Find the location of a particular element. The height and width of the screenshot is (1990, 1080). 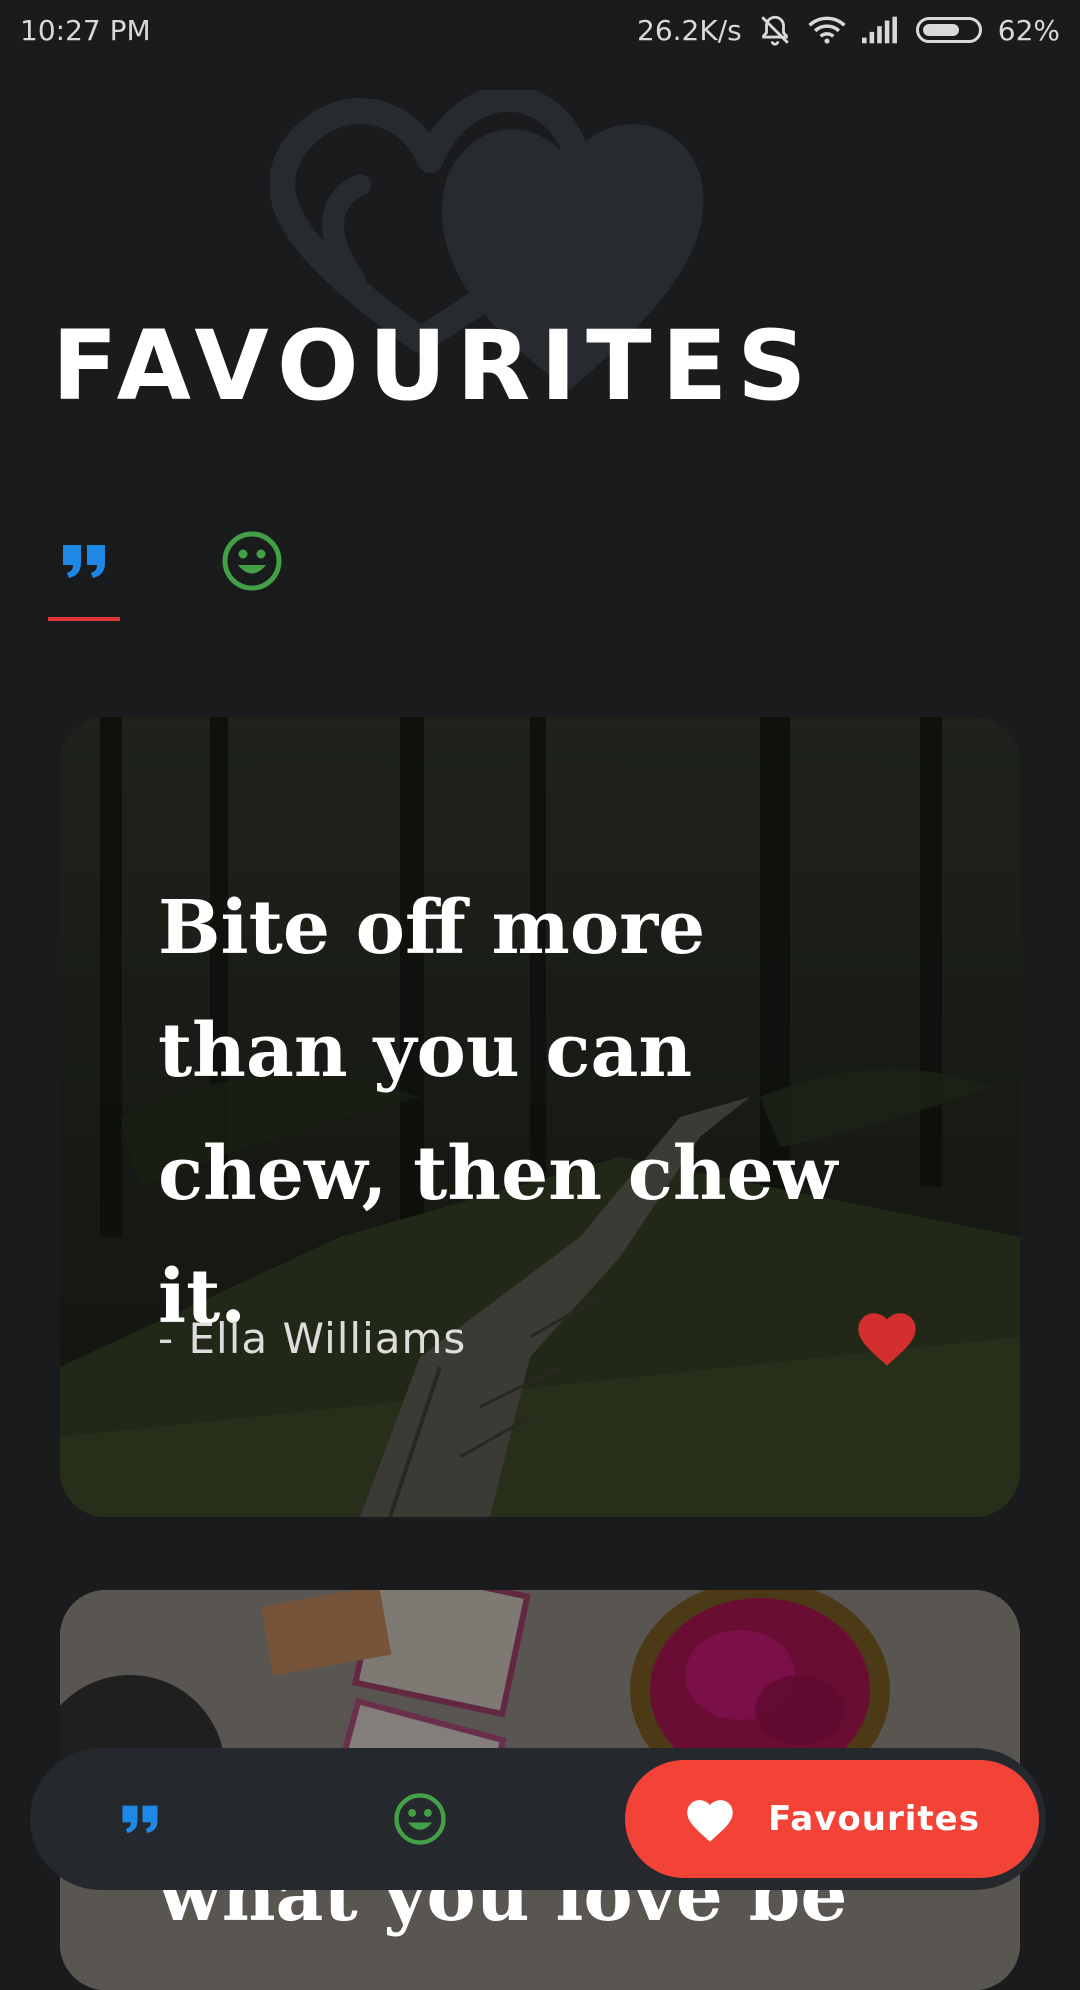

nav-jokes is located at coordinates (420, 1819).